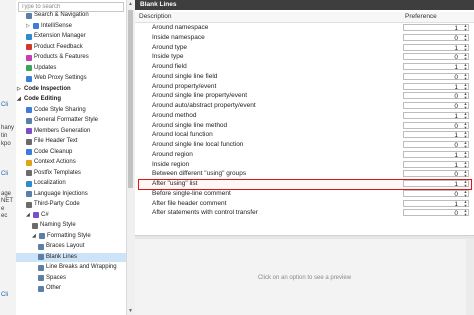  I want to click on option-row: Around method 1 ▲ ▼, so click(304, 116).